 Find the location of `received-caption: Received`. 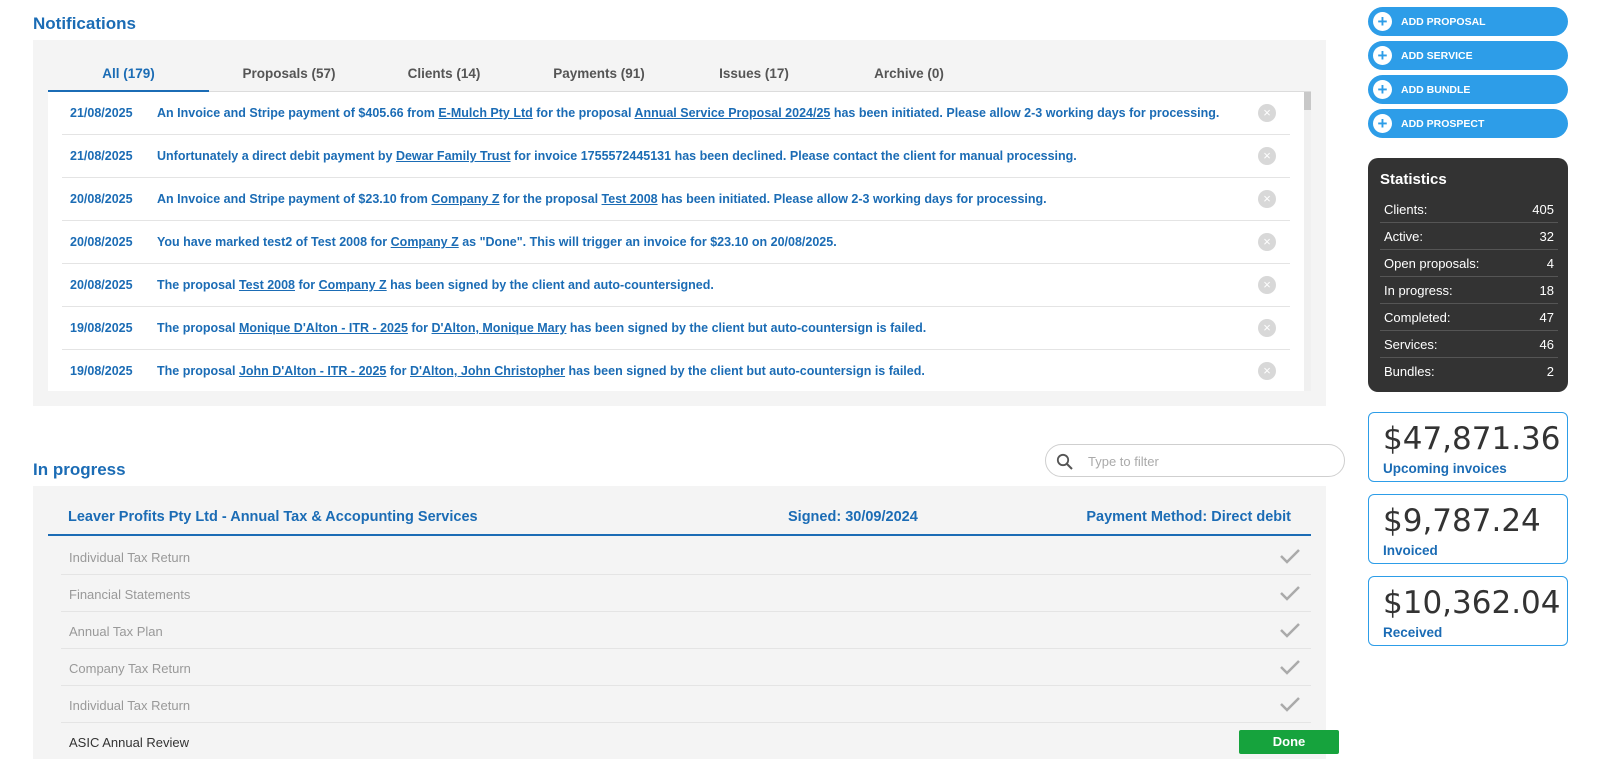

received-caption: Received is located at coordinates (1413, 632).